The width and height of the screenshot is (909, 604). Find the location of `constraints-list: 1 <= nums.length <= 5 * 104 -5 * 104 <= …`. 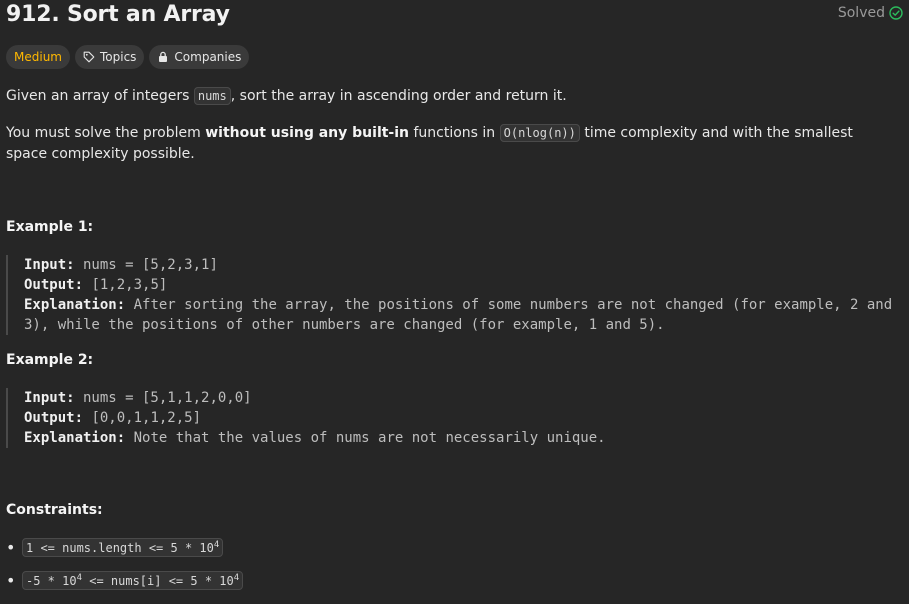

constraints-list: 1 <= nums.length <= 5 * 104 -5 * 104 <= … is located at coordinates (125, 571).